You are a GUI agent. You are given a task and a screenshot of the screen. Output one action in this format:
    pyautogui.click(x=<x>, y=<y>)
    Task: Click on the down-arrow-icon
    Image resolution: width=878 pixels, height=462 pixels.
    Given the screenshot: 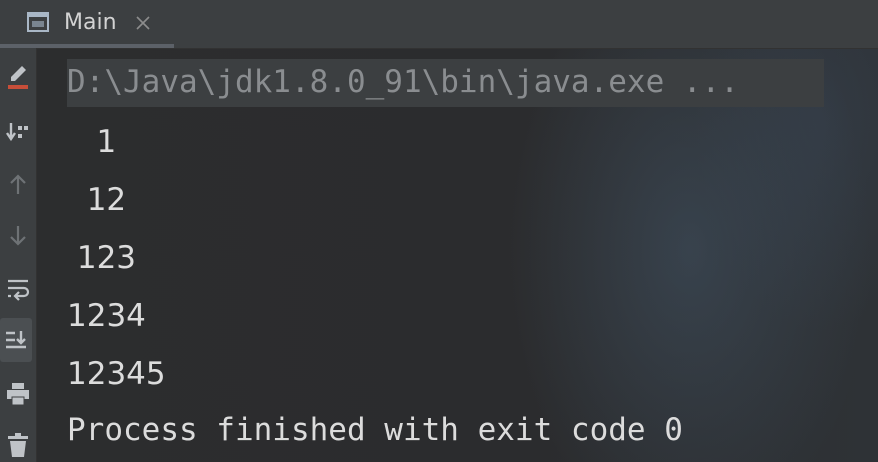 What is the action you would take?
    pyautogui.click(x=18, y=236)
    